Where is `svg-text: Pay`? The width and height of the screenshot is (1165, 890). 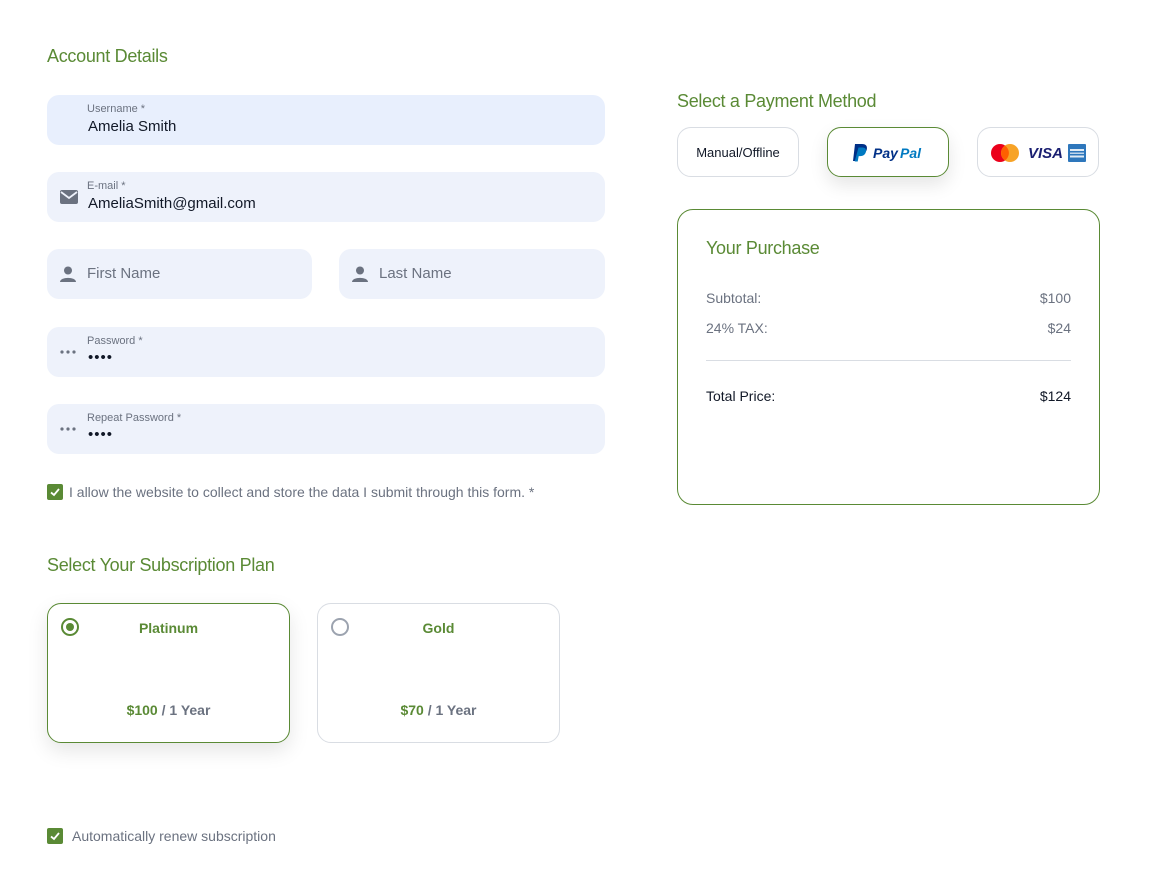
svg-text: Pay is located at coordinates (886, 153).